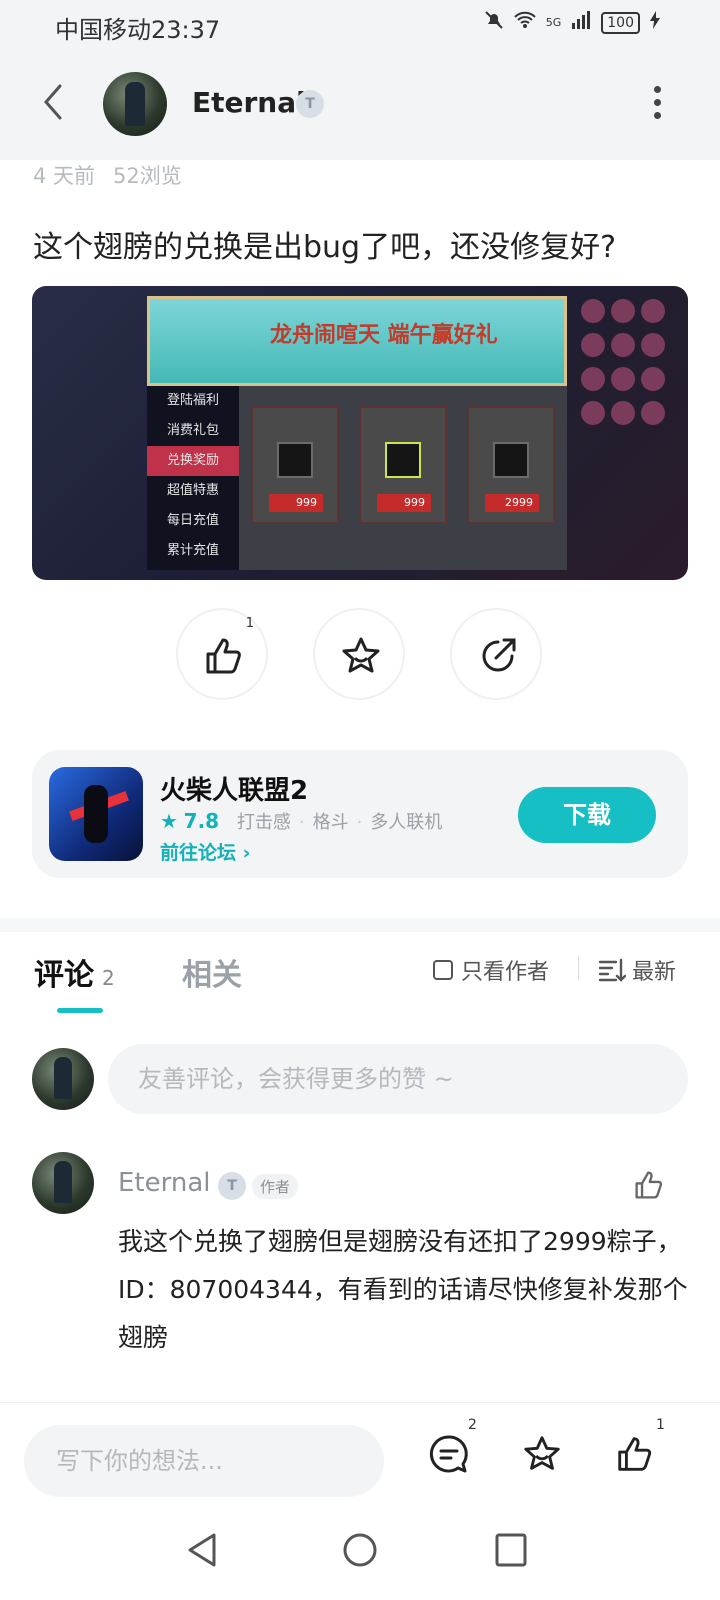 The height and width of the screenshot is (1600, 720). What do you see at coordinates (301, 821) in the screenshot?
I see `game-meta: ★ 7.8 打击感 · 格斗 · 多人联机` at bounding box center [301, 821].